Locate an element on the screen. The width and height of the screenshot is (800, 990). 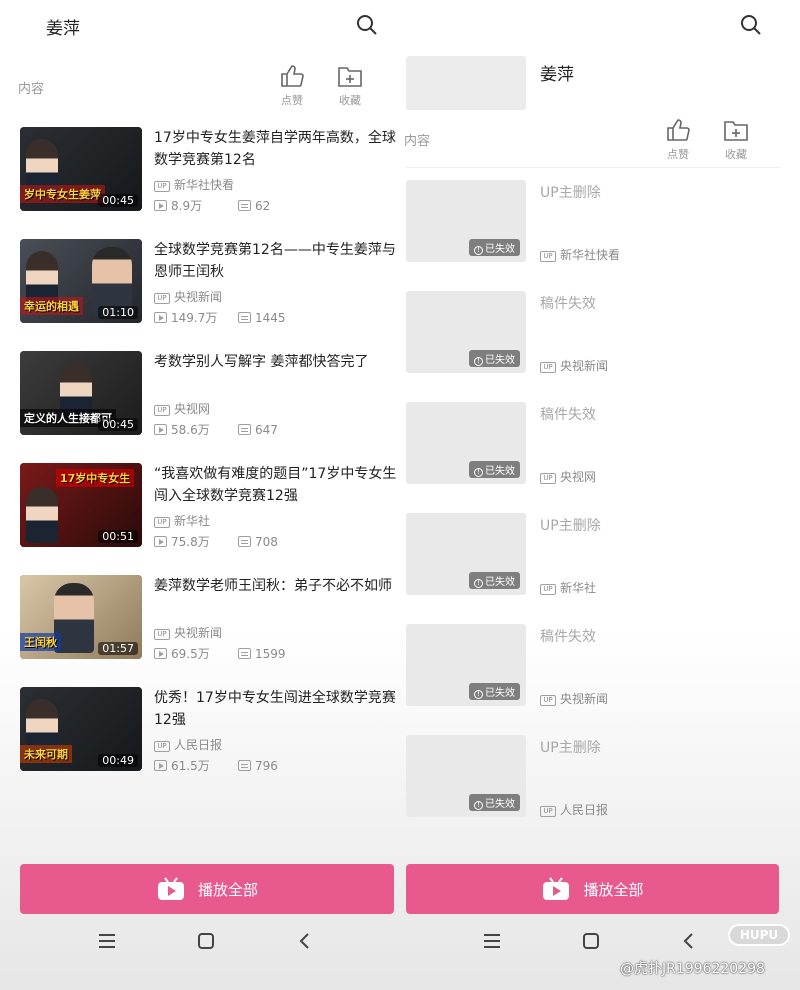
video-thumbnail: 定义的人生接都可 00:45 is located at coordinates (81, 393).